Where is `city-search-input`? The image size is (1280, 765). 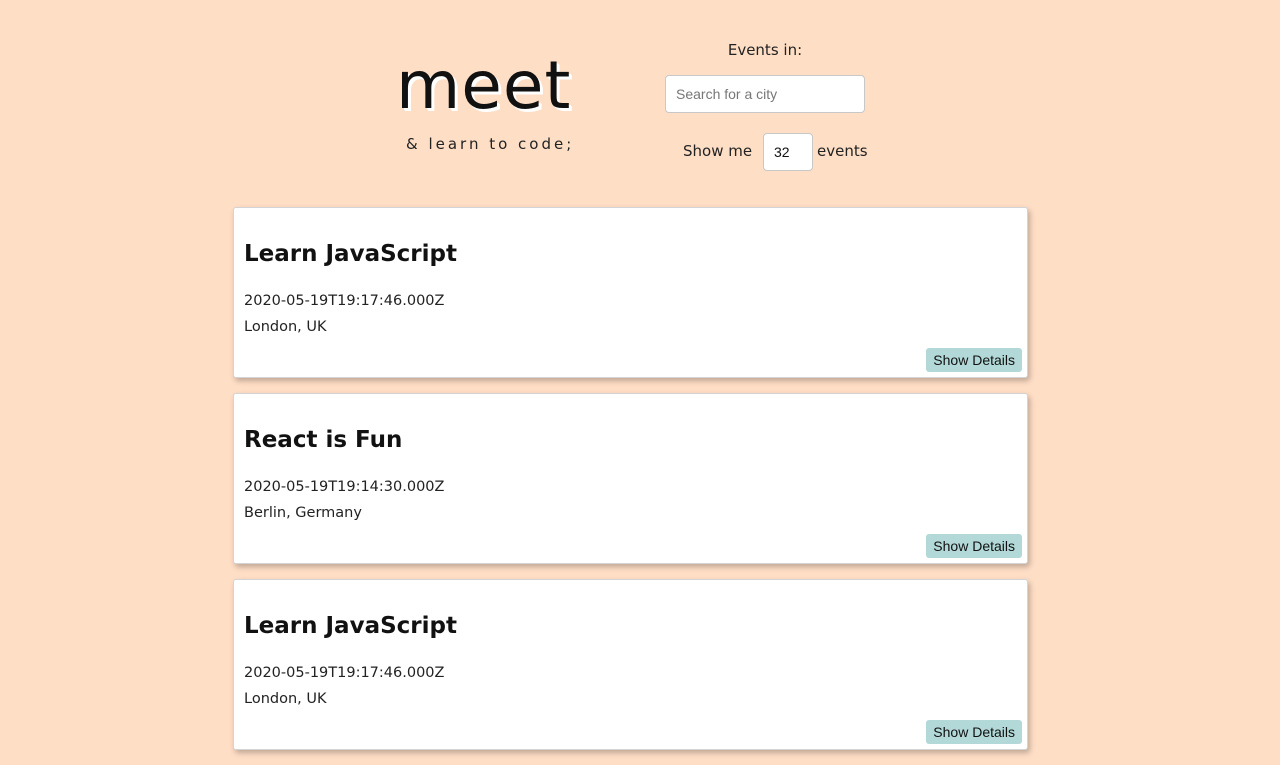 city-search-input is located at coordinates (765, 94).